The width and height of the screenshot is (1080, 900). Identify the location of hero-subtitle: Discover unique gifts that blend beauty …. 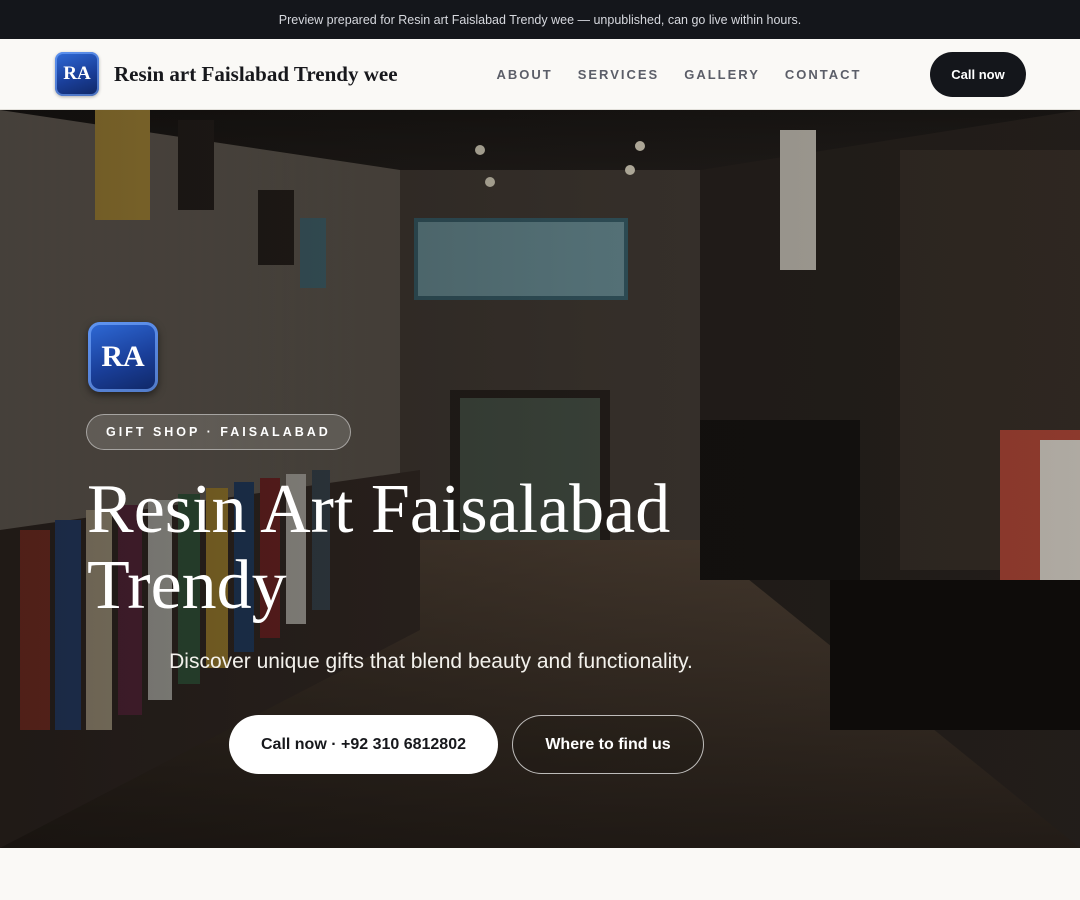
(431, 661).